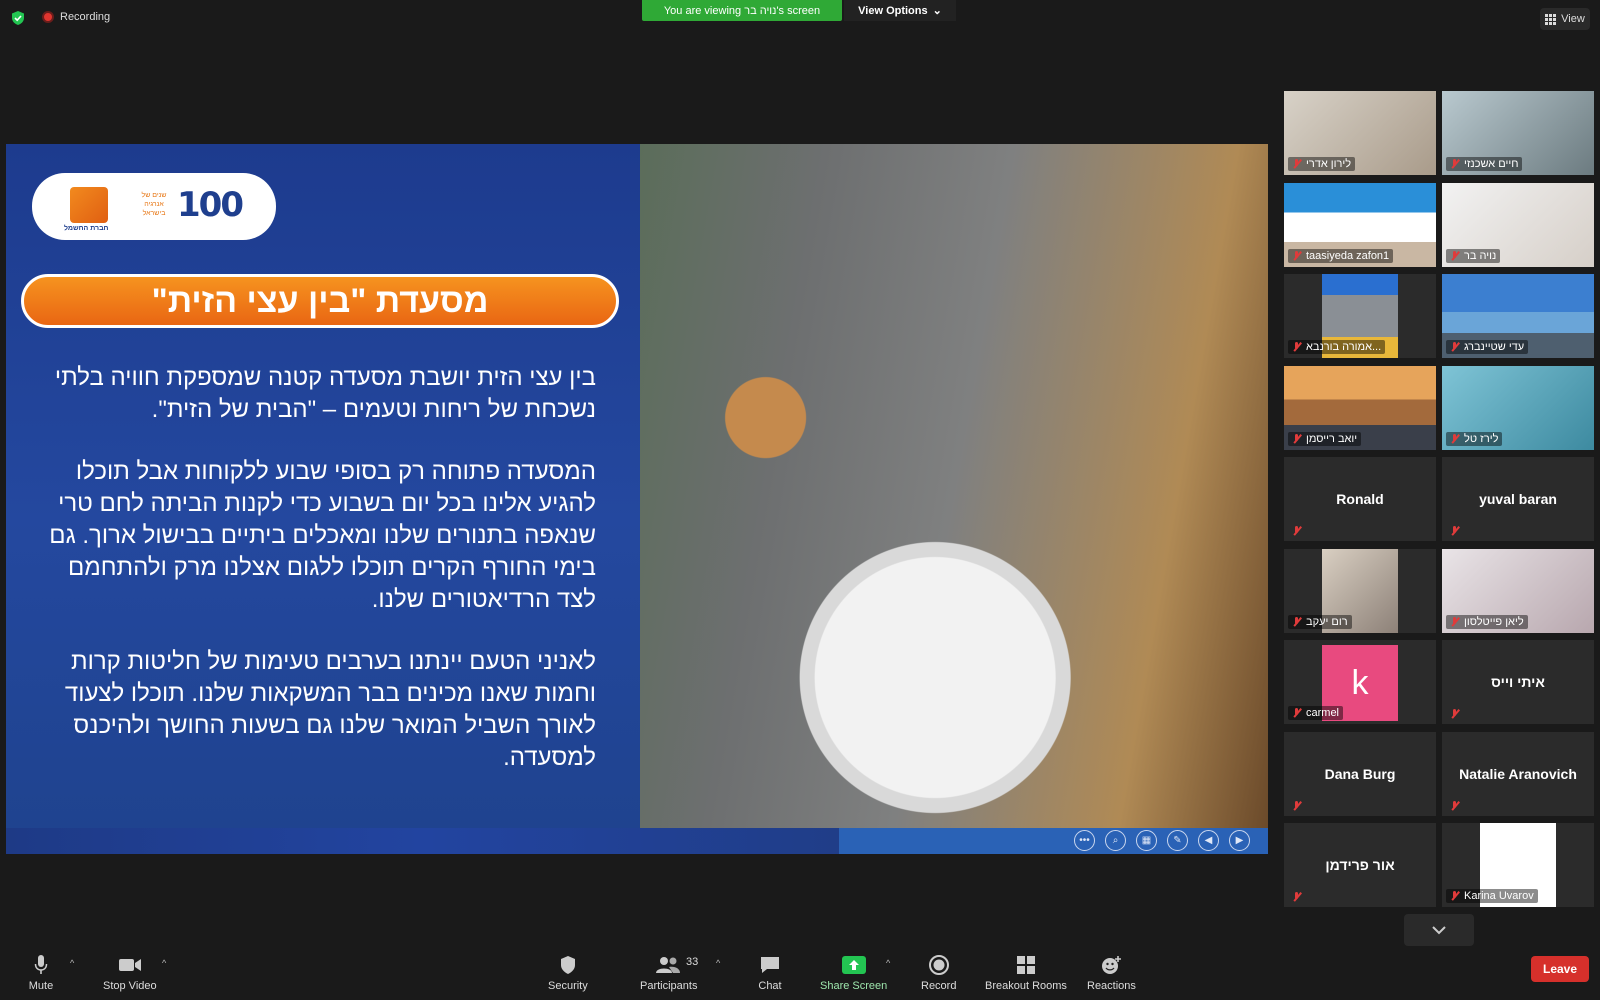 The height and width of the screenshot is (1000, 1600). What do you see at coordinates (1494, 621) in the screenshot?
I see `participant-name: ליאן פייטלסון` at bounding box center [1494, 621].